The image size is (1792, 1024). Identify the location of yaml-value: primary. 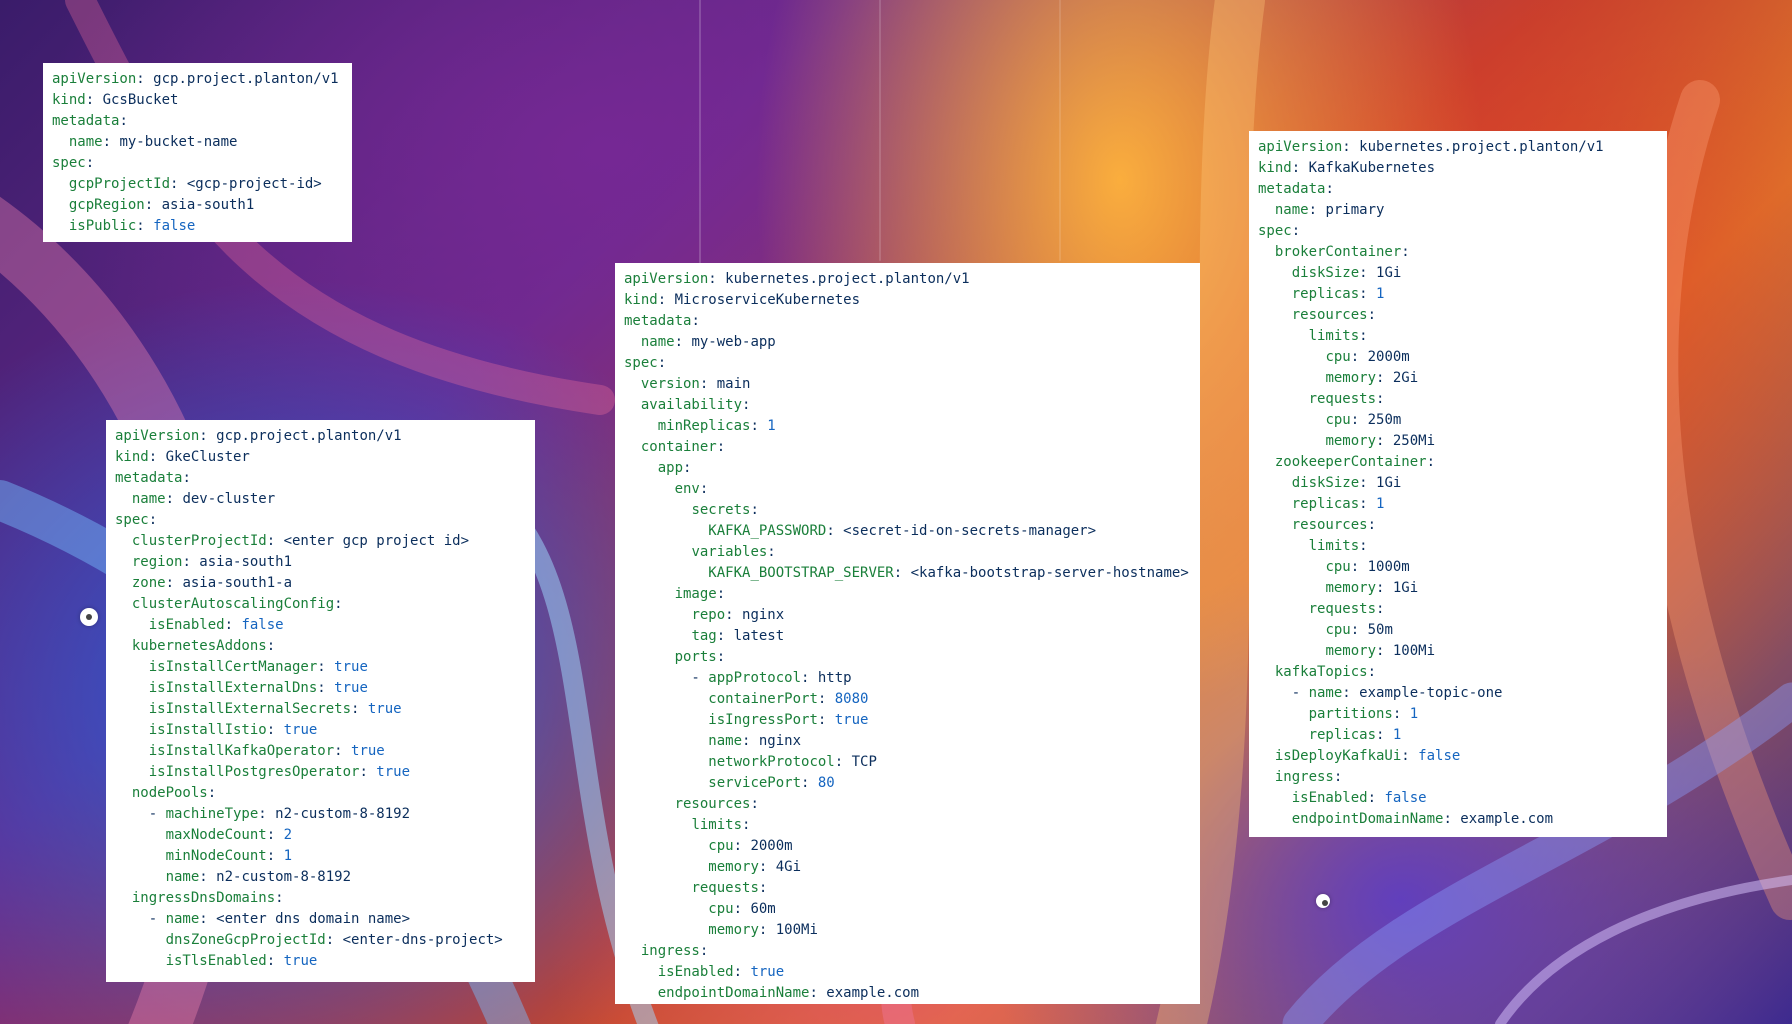
(1355, 210).